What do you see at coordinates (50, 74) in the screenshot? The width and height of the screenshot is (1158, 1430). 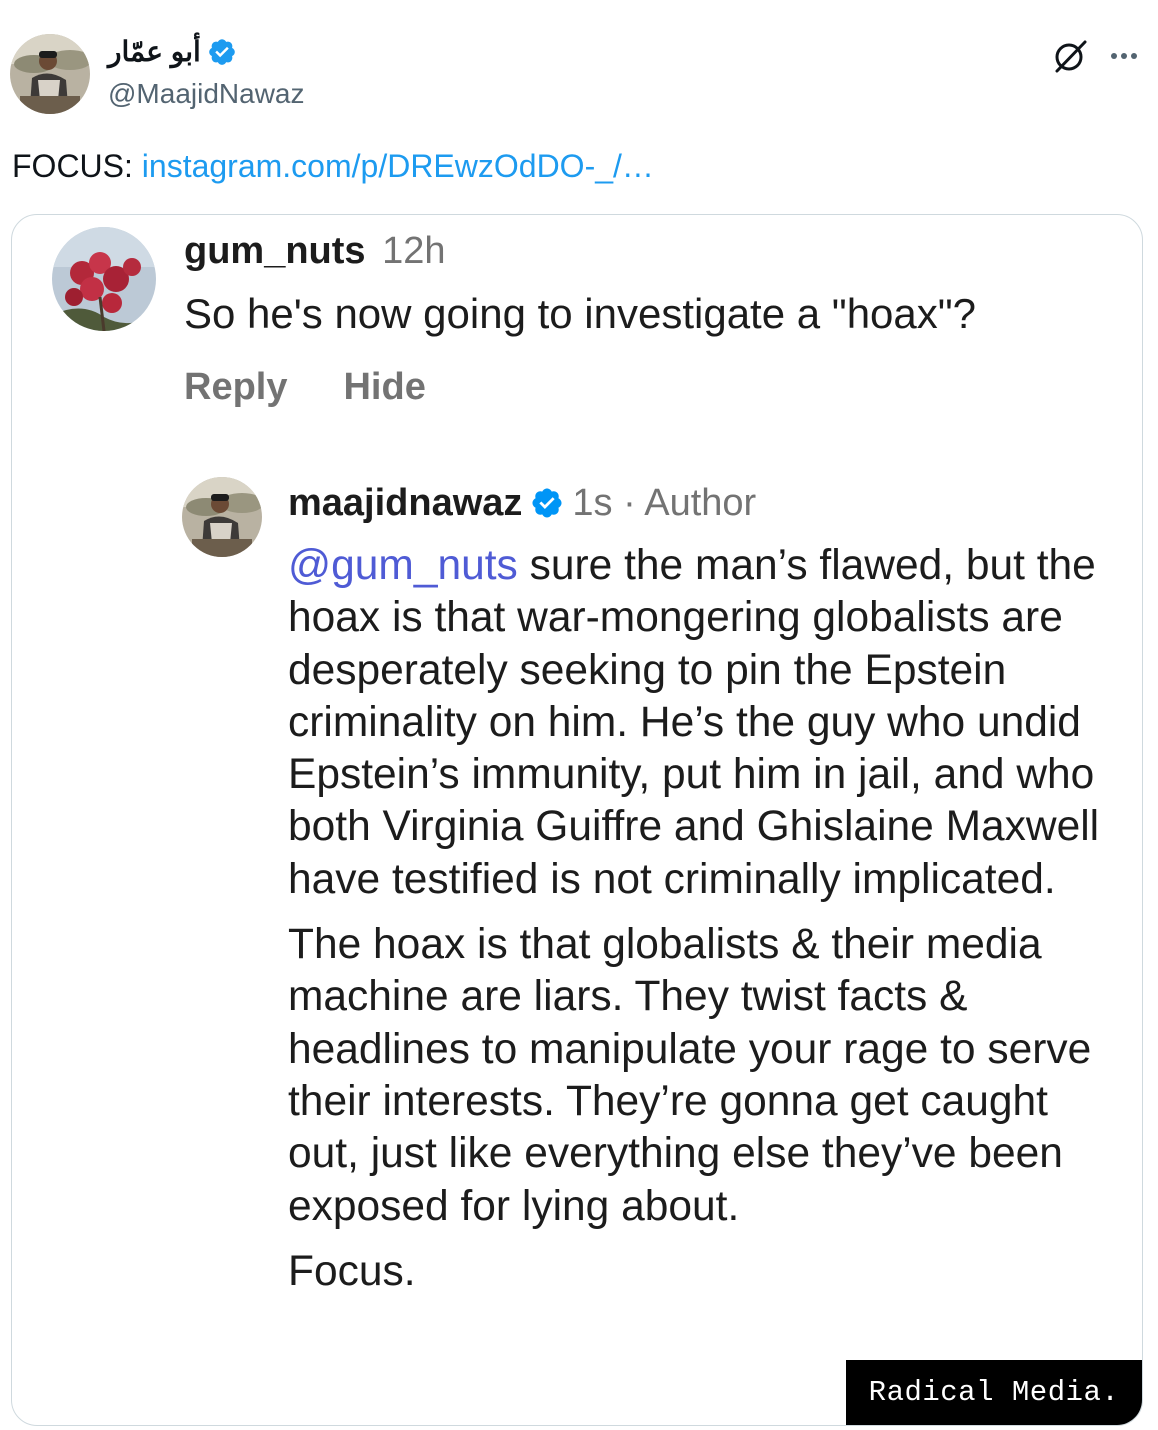 I see `author-avatar` at bounding box center [50, 74].